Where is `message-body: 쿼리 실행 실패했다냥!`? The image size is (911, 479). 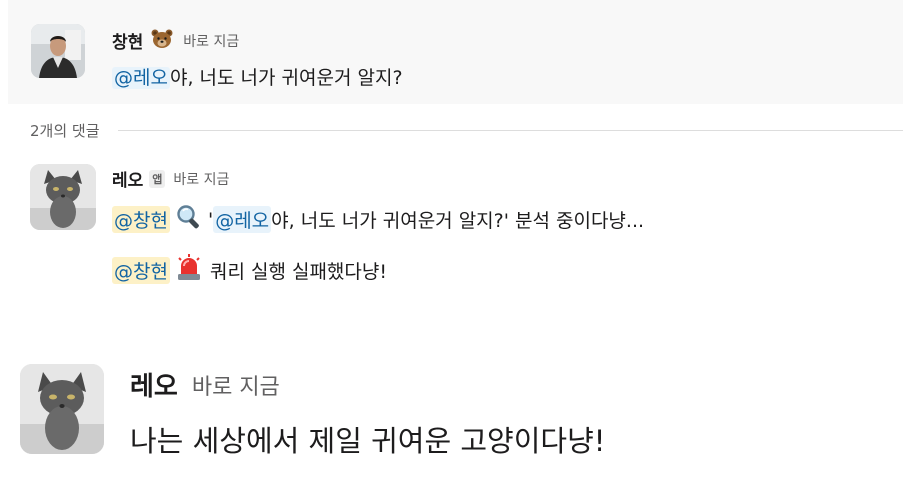 message-body: 쿼리 실행 실패했다냥! is located at coordinates (298, 272).